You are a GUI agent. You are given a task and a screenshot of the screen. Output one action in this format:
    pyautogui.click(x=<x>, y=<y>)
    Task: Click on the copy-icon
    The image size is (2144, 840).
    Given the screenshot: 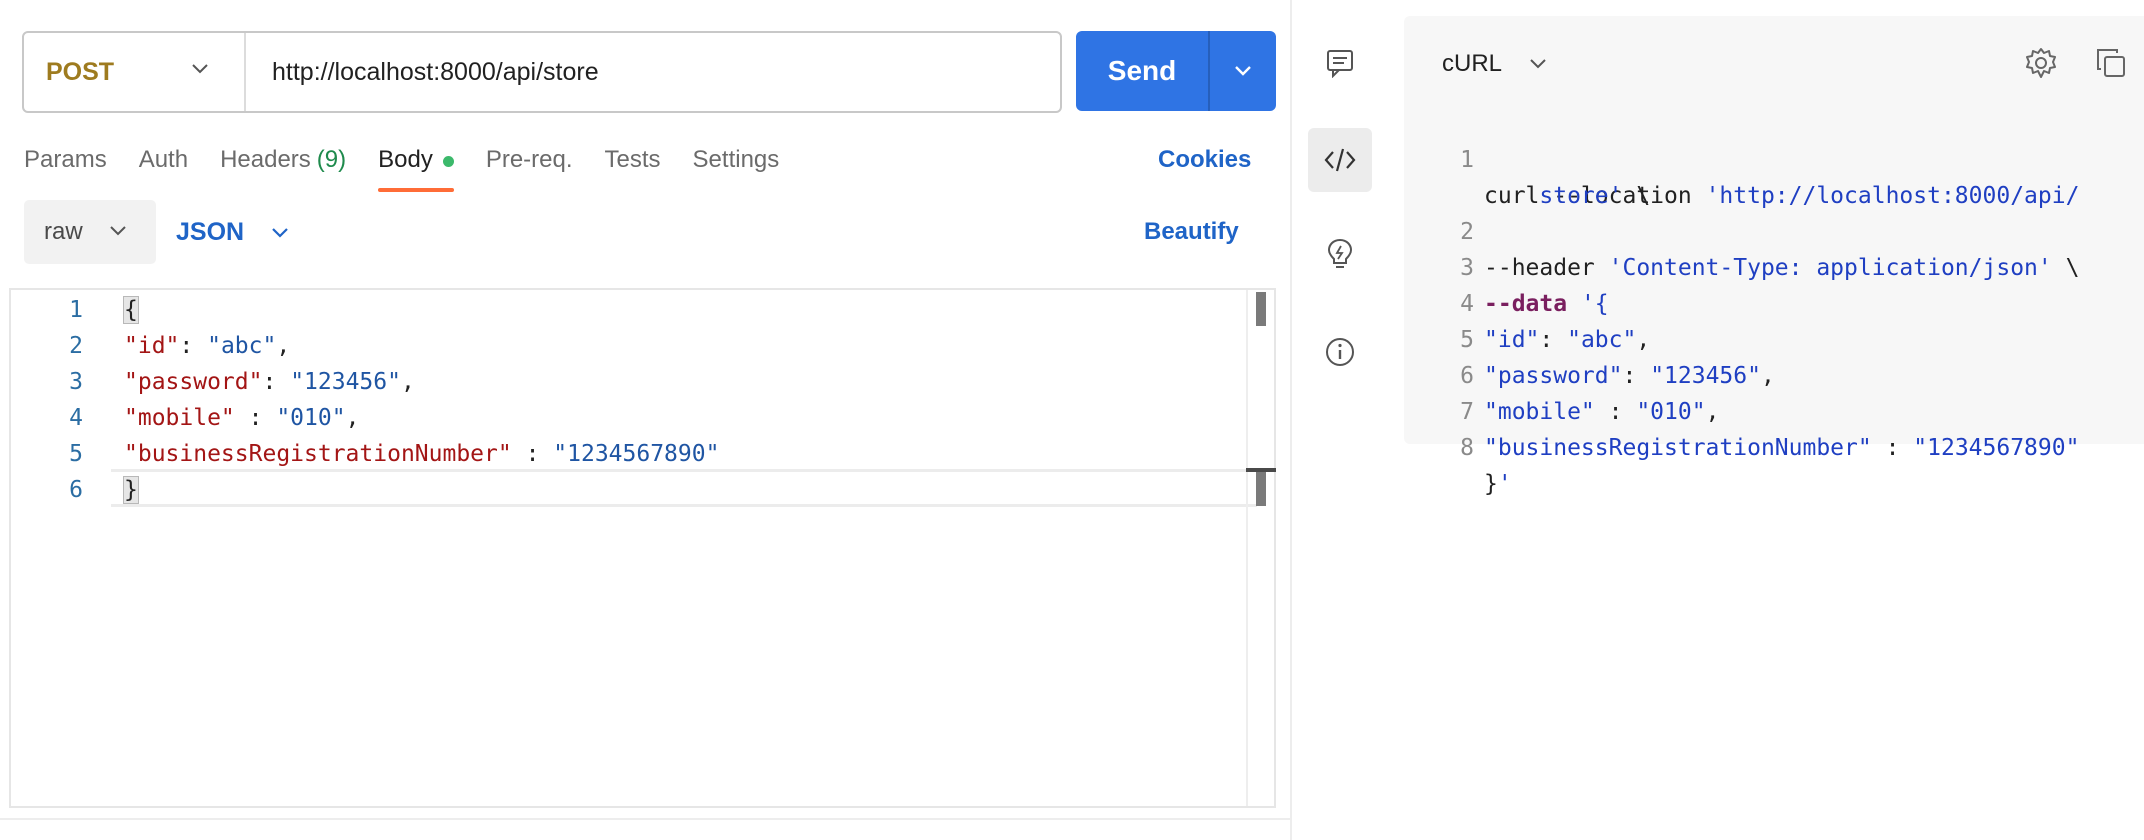 What is the action you would take?
    pyautogui.click(x=2111, y=63)
    